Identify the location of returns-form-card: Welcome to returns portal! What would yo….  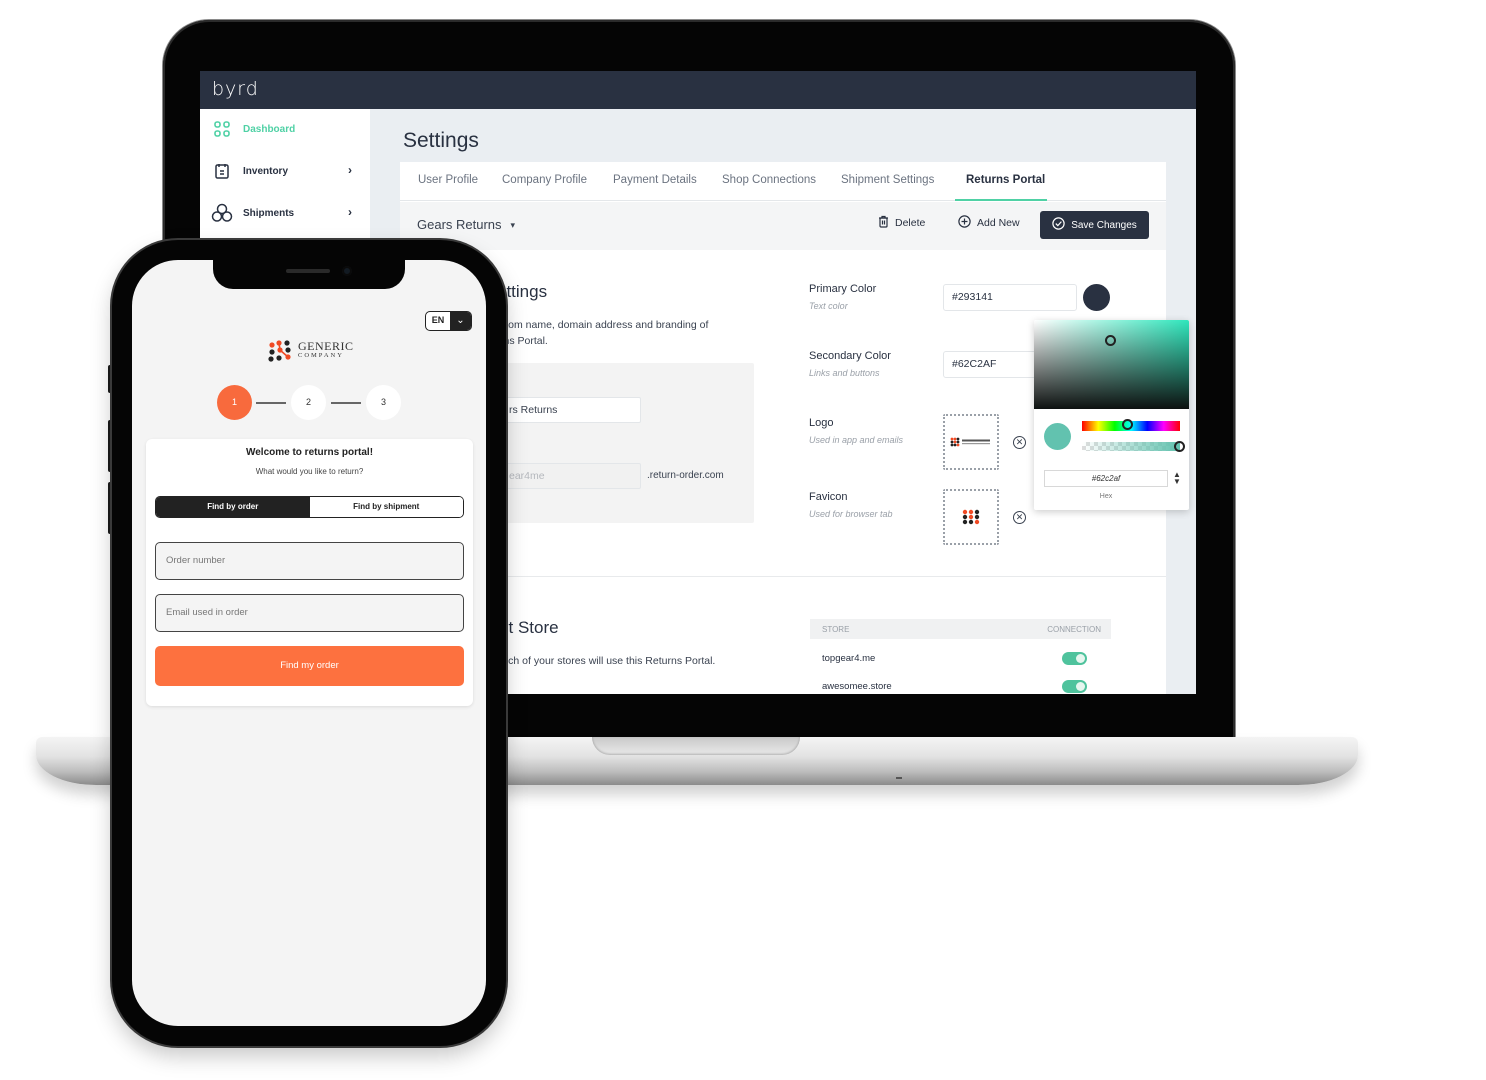
(309, 572).